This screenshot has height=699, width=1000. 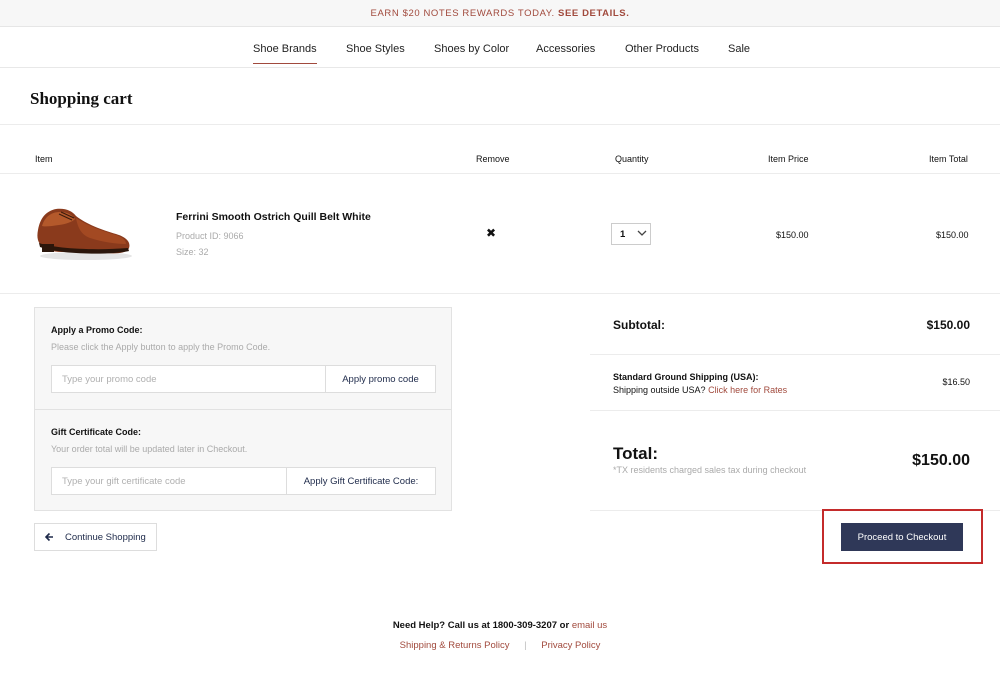 What do you see at coordinates (739, 49) in the screenshot?
I see `nav-item-sale: Sale` at bounding box center [739, 49].